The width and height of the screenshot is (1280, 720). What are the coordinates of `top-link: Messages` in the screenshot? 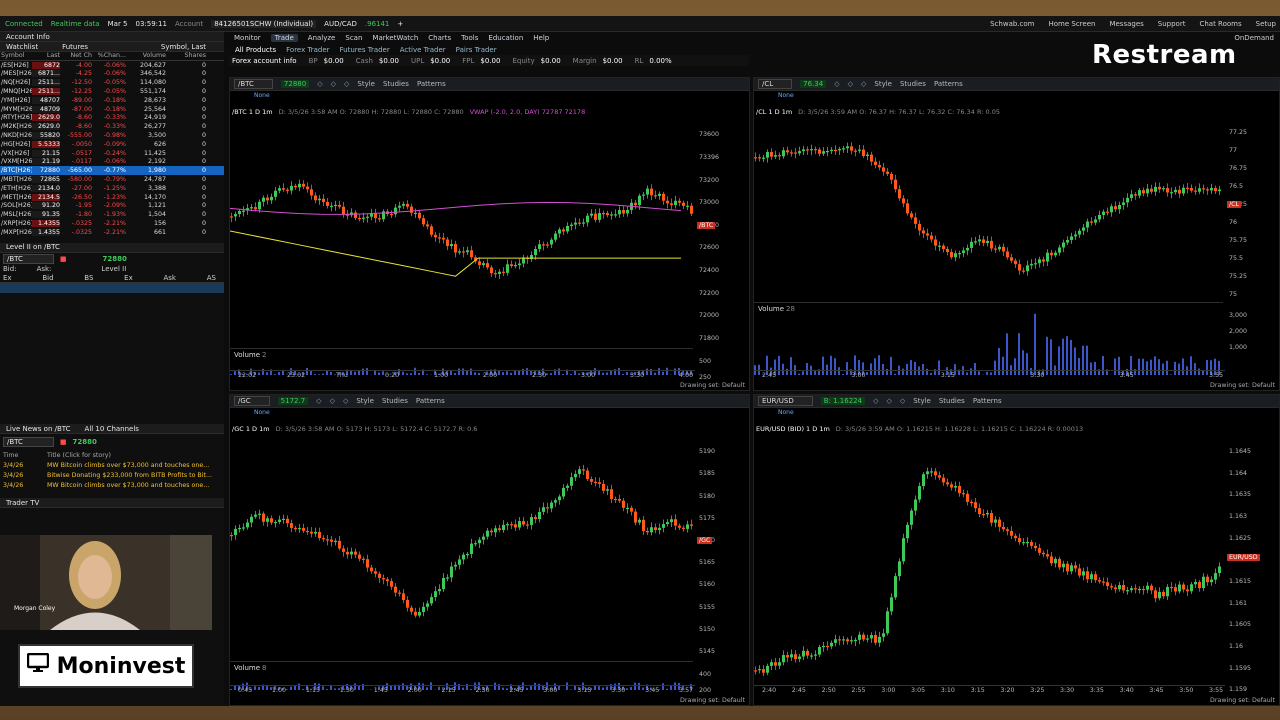 It's located at (1126, 24).